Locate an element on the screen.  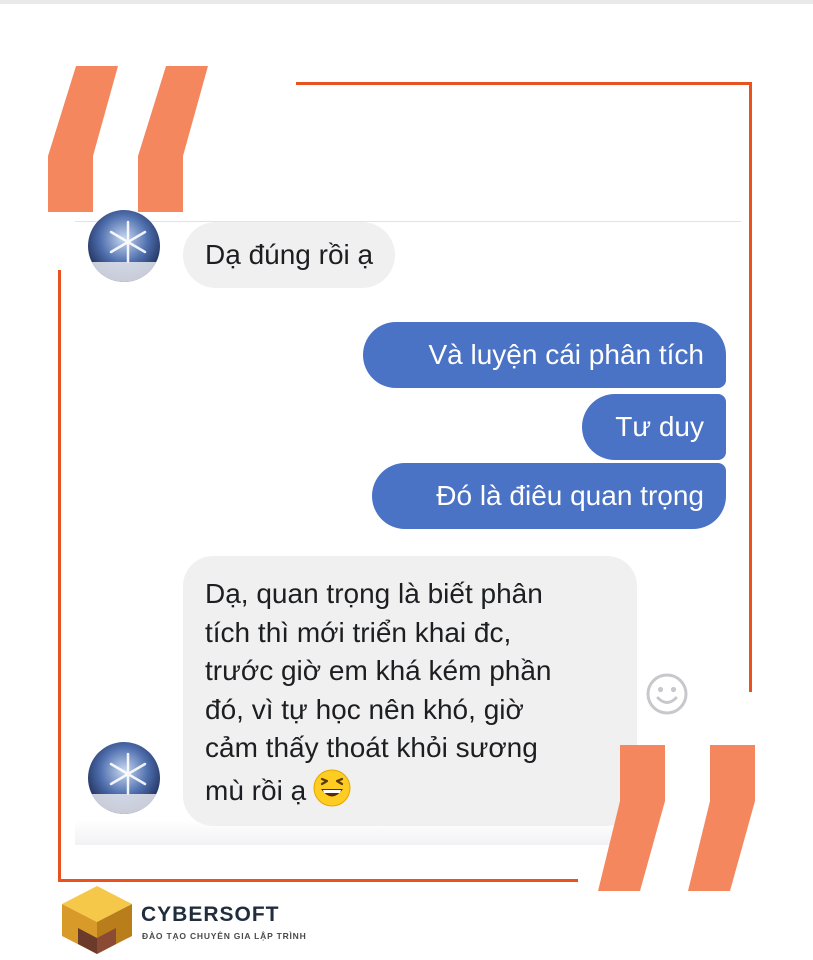
close-quote-icon is located at coordinates (676, 818).